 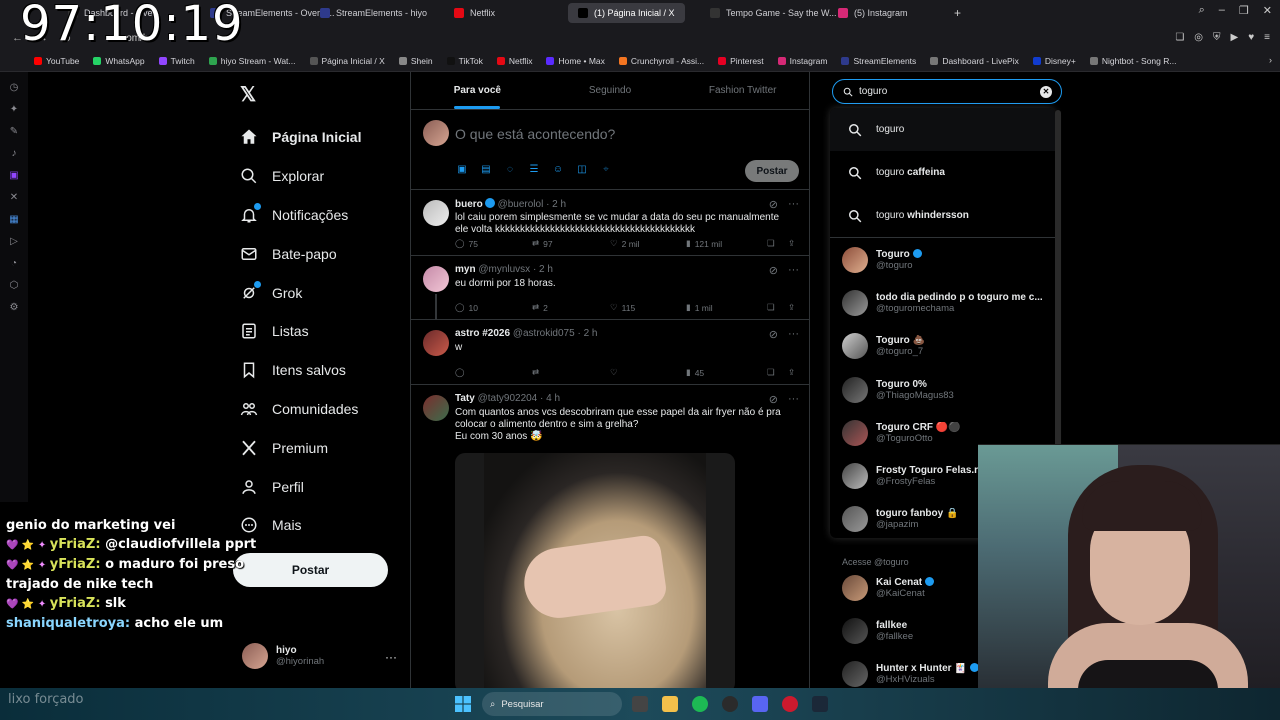 What do you see at coordinates (465, 269) in the screenshot?
I see `tweet-author: myn` at bounding box center [465, 269].